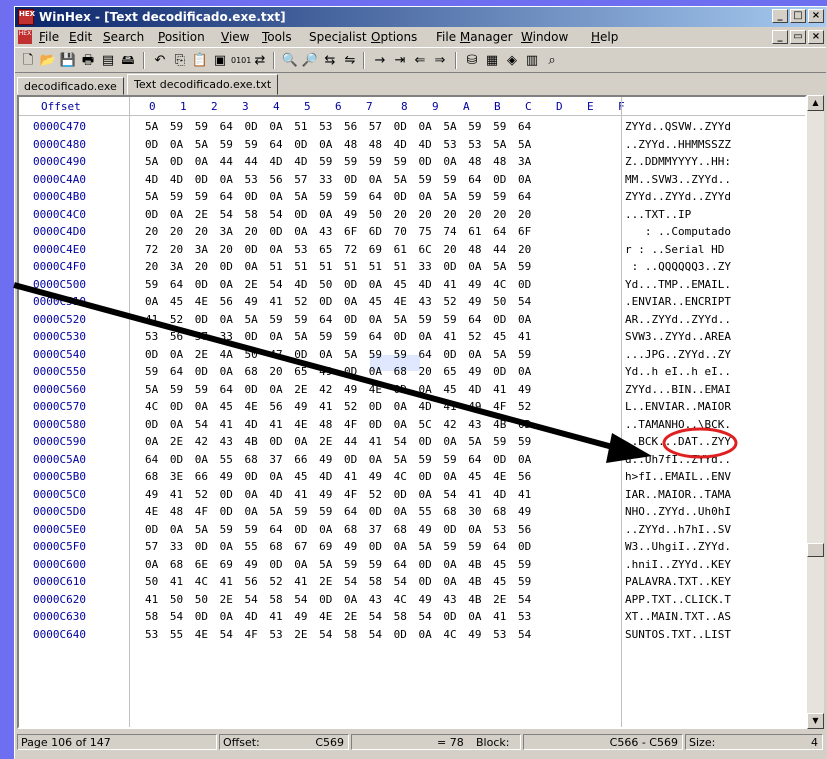 This screenshot has height=759, width=827. What do you see at coordinates (678, 616) in the screenshot?
I see `row-ascii: XT..MAIN.TXT..AS` at bounding box center [678, 616].